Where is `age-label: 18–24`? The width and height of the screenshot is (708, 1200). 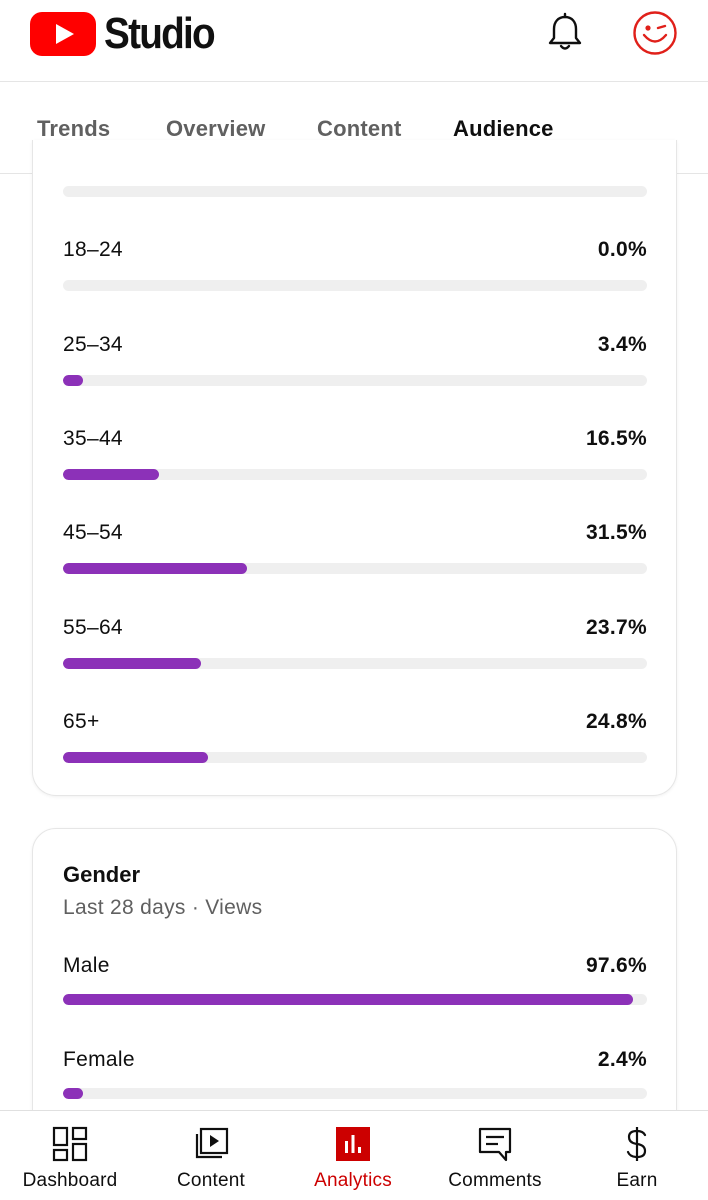 age-label: 18–24 is located at coordinates (93, 249).